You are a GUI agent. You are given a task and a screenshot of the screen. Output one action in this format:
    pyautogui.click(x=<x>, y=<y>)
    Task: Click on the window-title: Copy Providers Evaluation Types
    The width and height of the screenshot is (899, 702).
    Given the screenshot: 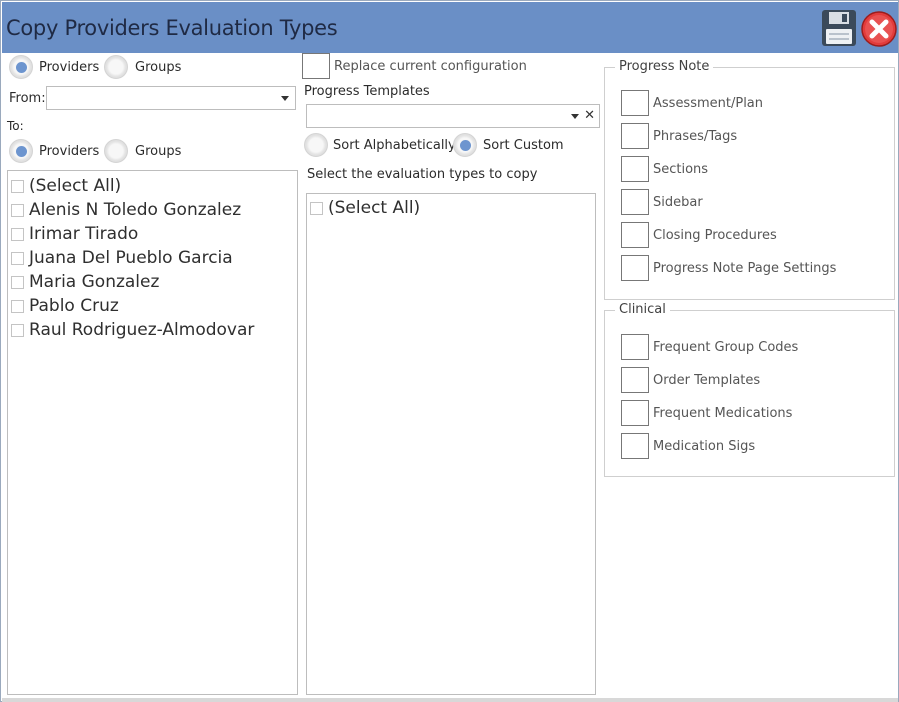 What is the action you would take?
    pyautogui.click(x=172, y=28)
    